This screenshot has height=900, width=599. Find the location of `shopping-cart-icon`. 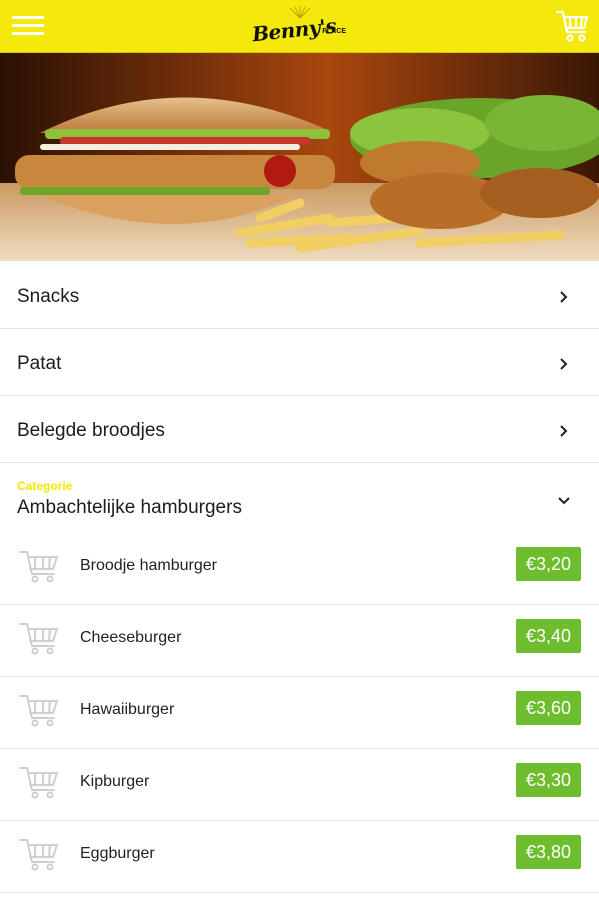

shopping-cart-icon is located at coordinates (572, 26).